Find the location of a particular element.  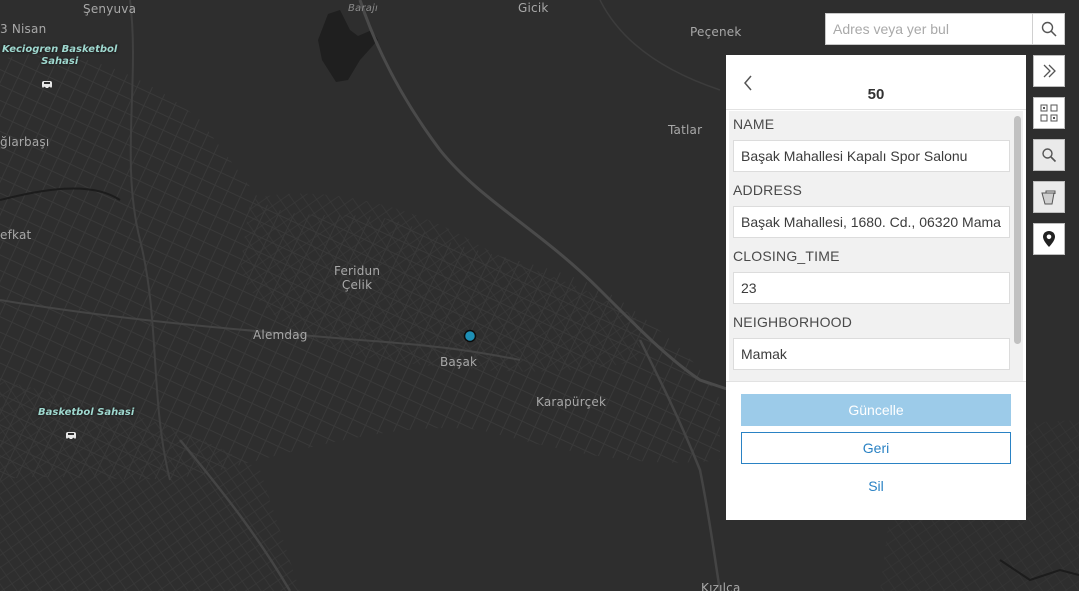

map-label-basak: Başak is located at coordinates (459, 362).